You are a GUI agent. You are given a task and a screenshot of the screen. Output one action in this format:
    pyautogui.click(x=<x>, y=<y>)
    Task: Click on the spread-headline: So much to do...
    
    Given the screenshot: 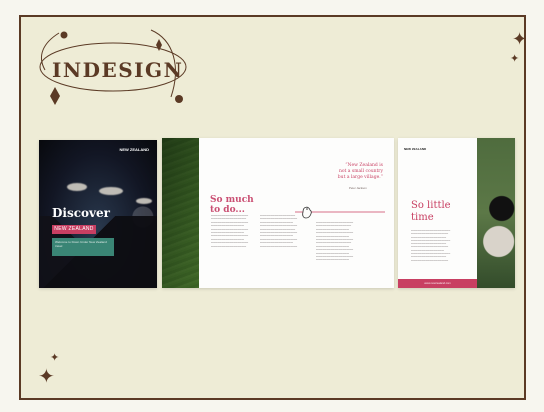 What is the action you would take?
    pyautogui.click(x=232, y=205)
    